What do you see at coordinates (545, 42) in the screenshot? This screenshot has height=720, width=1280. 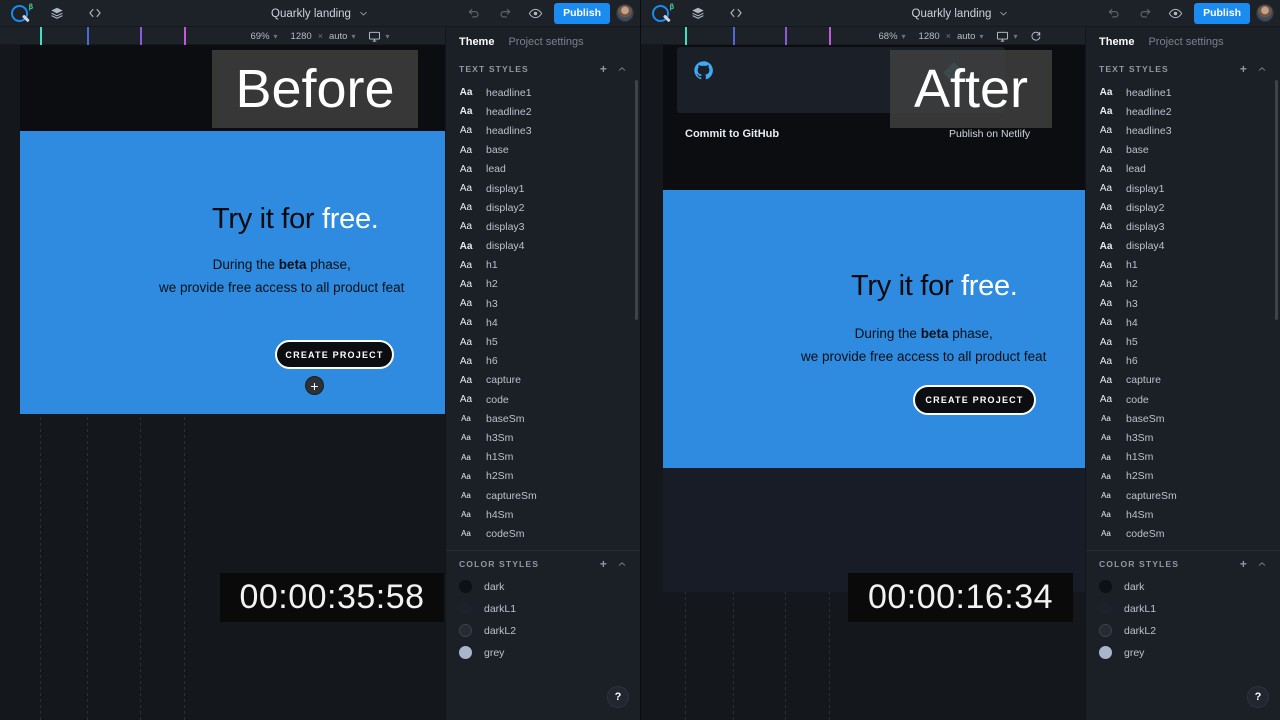 I see `tab-project-settings: Project settings` at bounding box center [545, 42].